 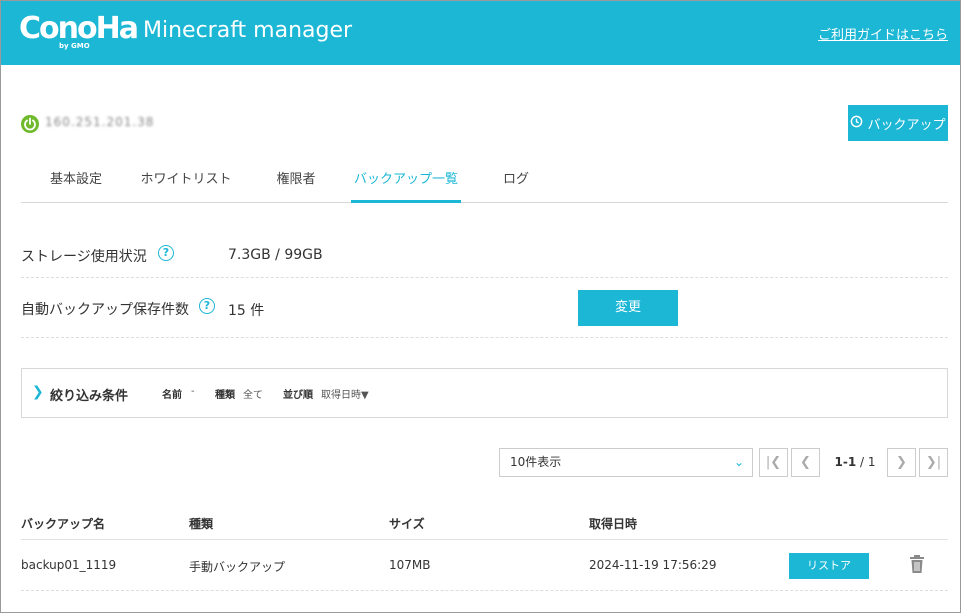 I want to click on page-range: 1-1, so click(x=845, y=462).